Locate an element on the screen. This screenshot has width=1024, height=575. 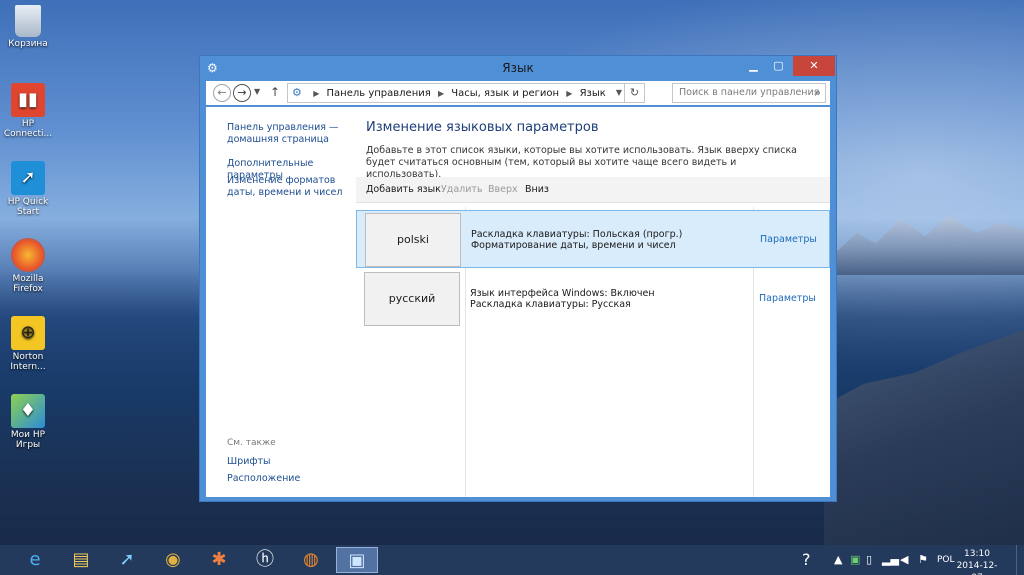
back-button: ← is located at coordinates (222, 93).